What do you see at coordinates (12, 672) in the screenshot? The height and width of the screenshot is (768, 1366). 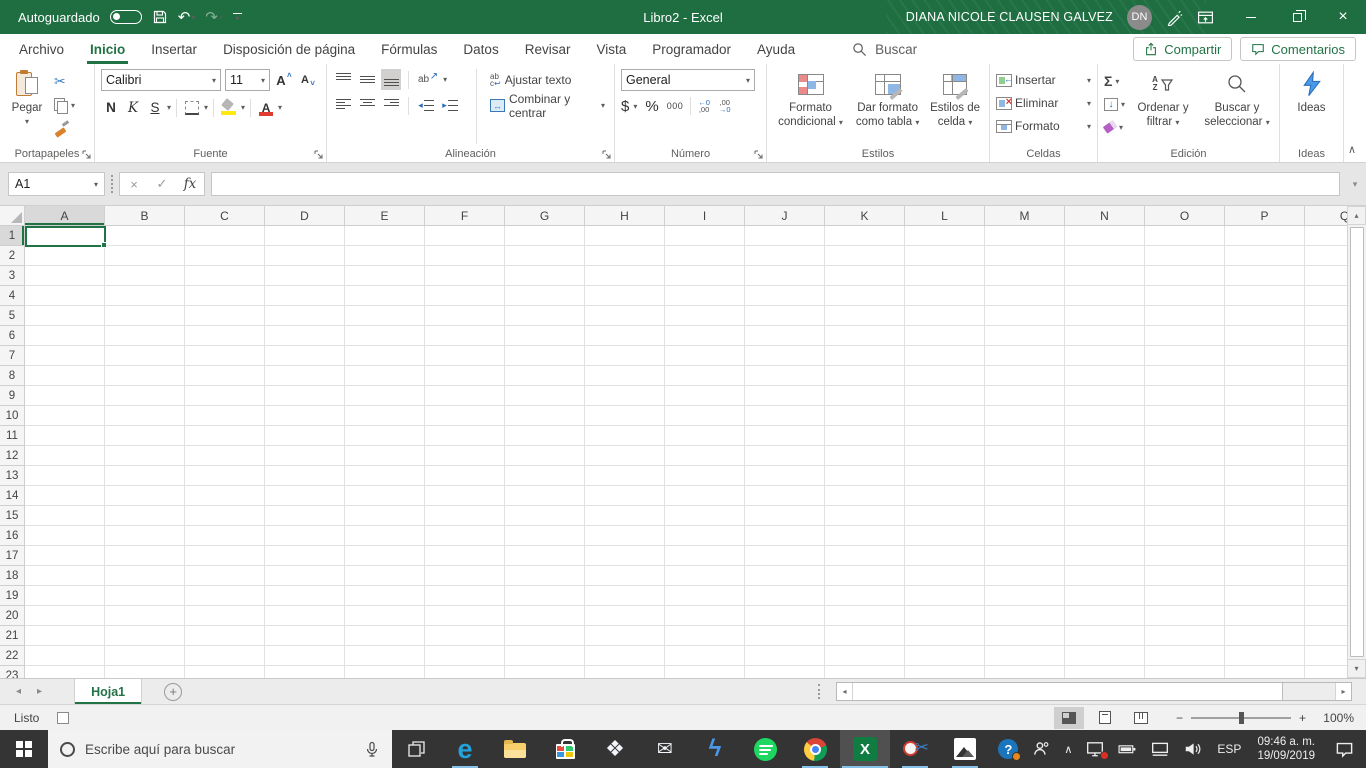 I see `row-header-23: 23` at bounding box center [12, 672].